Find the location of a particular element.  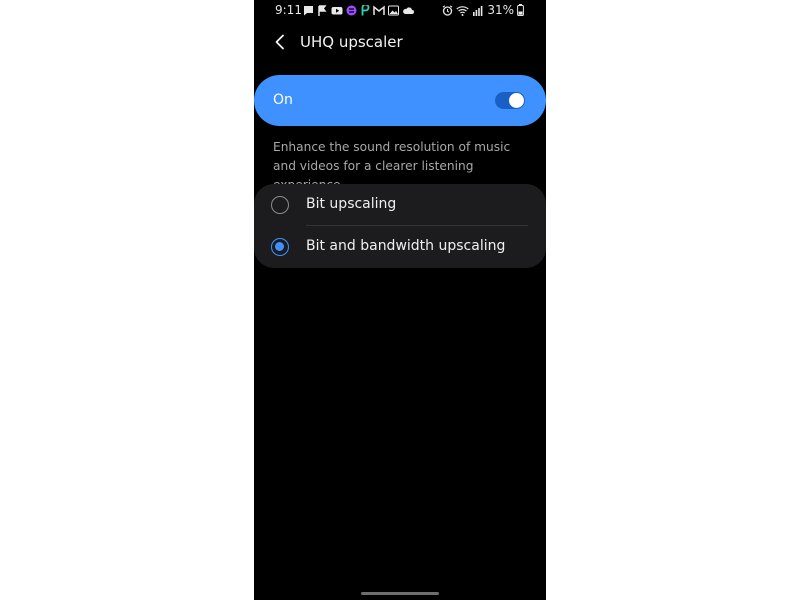

status-bar: 9:11 31% is located at coordinates (400, 10).